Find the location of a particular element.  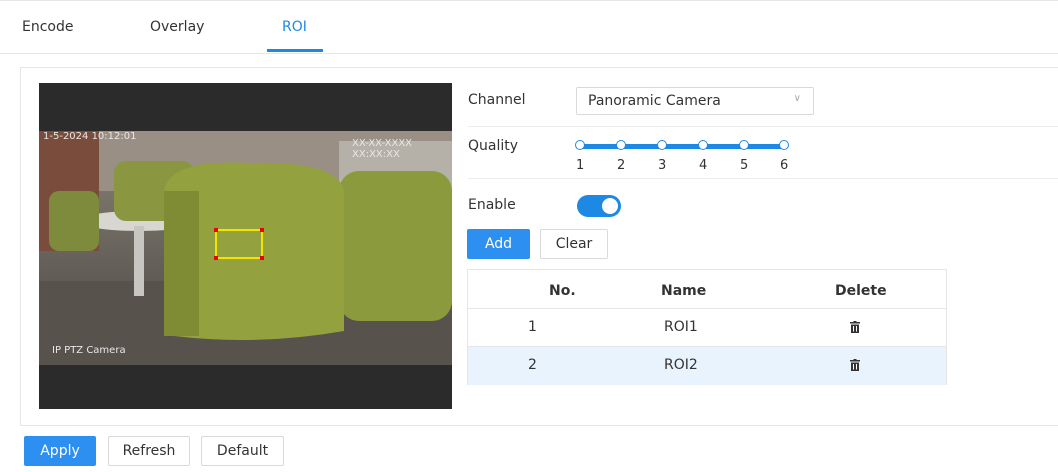

channel-select: Panoramic Camera ∨ is located at coordinates (695, 101).